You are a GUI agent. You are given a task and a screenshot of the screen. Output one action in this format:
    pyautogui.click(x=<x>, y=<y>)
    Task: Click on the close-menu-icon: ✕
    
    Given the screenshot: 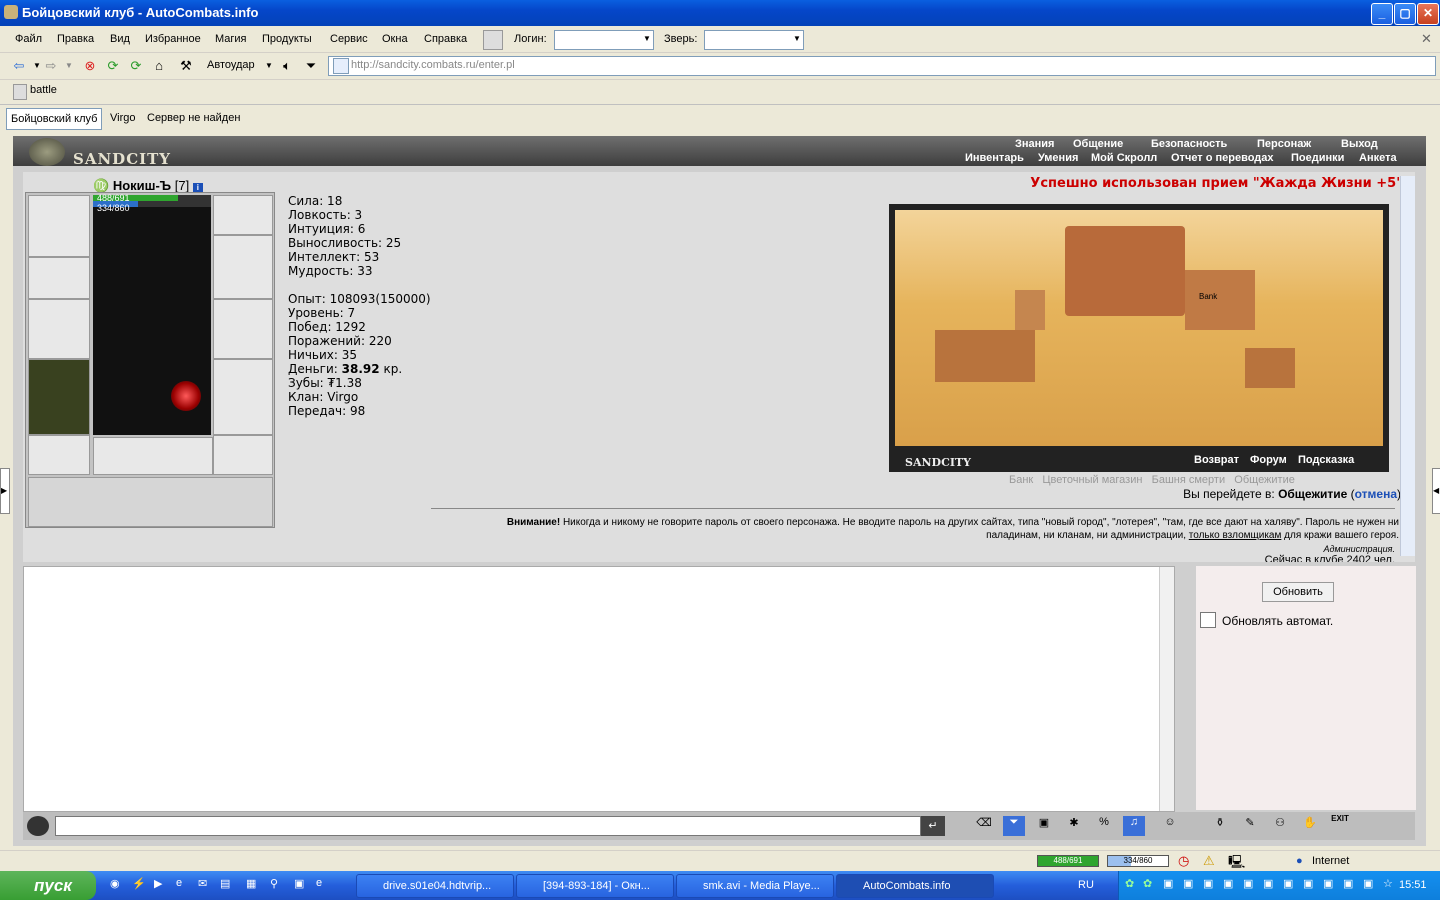 What is the action you would take?
    pyautogui.click(x=1426, y=39)
    